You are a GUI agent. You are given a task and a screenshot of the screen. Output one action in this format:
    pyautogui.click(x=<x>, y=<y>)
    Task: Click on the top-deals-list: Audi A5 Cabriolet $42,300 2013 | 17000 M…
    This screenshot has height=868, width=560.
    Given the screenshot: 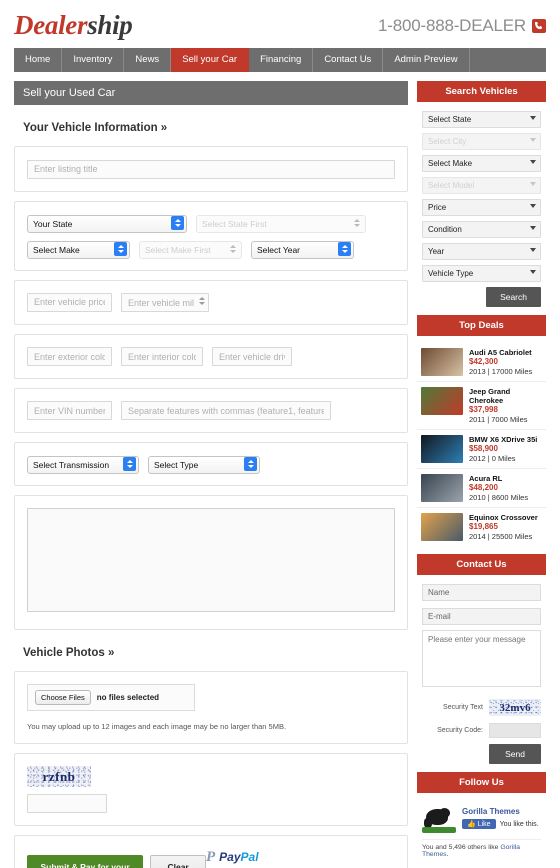 What is the action you would take?
    pyautogui.click(x=481, y=444)
    